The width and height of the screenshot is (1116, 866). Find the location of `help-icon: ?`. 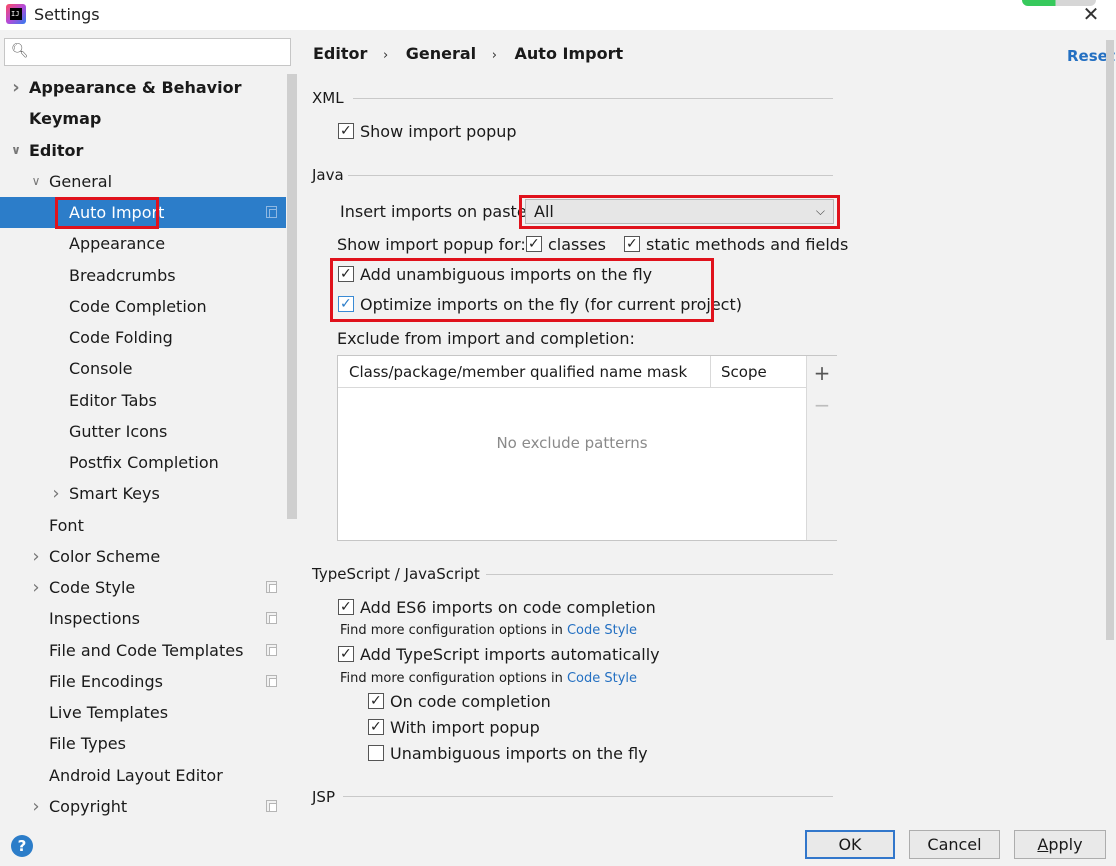

help-icon: ? is located at coordinates (22, 846).